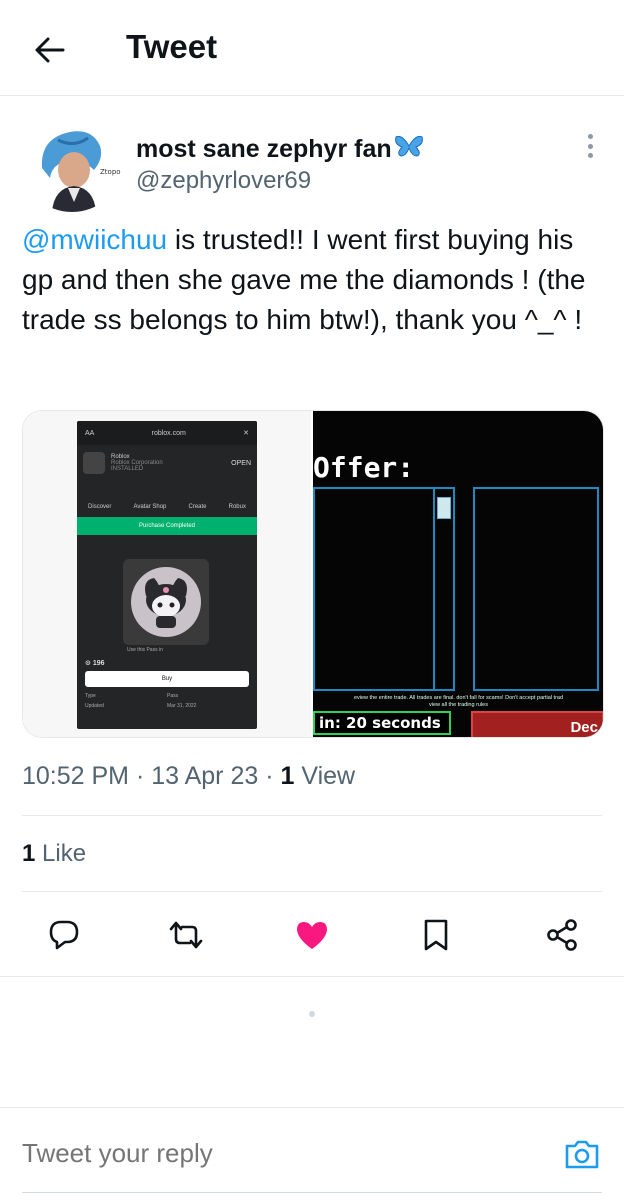 This screenshot has width=624, height=1200. Describe the element at coordinates (145, 650) in the screenshot. I see `use-pass-text: Use this Pass in` at that location.